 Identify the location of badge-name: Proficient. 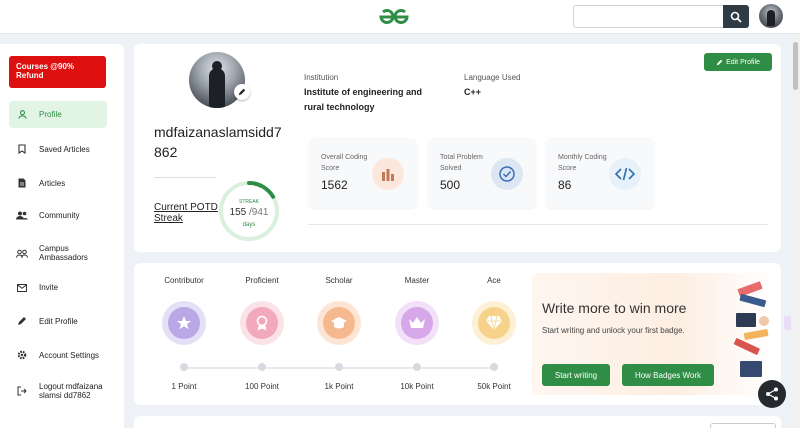
(262, 280).